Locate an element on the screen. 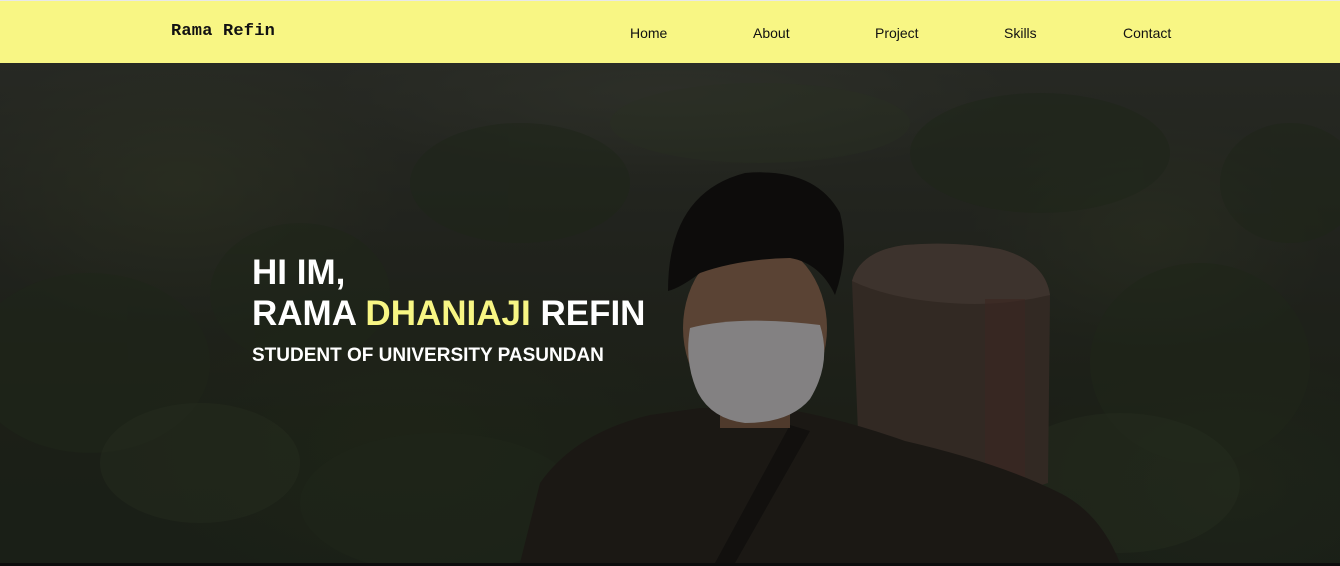 The image size is (1340, 566). hero-subtitle: STUDENT OF UNIVERSITY PASUNDAN is located at coordinates (428, 355).